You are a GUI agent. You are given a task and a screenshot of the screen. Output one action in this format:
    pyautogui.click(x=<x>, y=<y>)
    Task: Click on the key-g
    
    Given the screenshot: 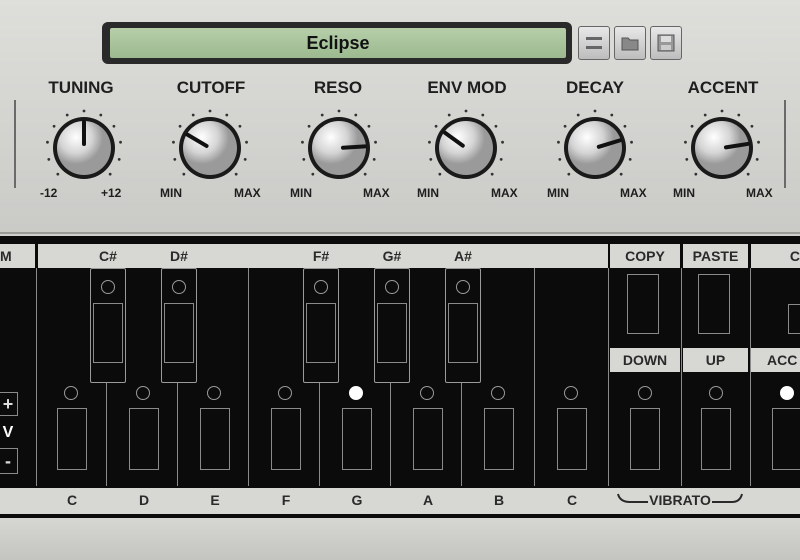 What is the action you would take?
    pyautogui.click(x=357, y=439)
    